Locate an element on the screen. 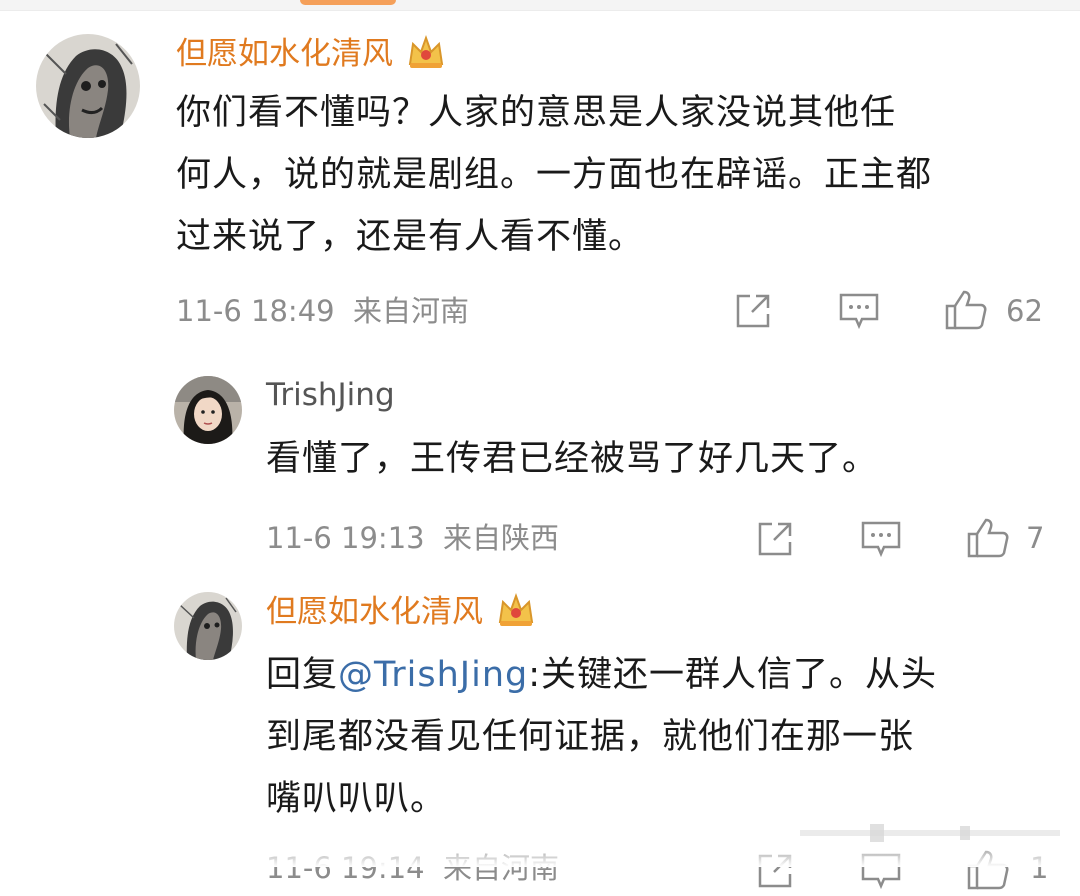  comment-line: 你们看不懂吗？人家的意思是人家没说其他任 is located at coordinates (536, 113).